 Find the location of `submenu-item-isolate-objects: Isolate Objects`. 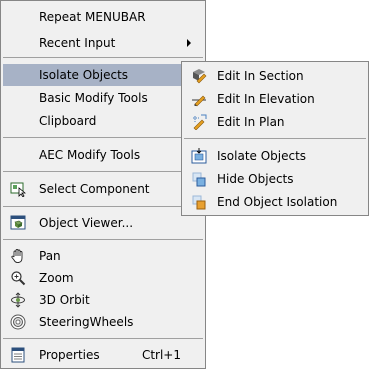

submenu-item-isolate-objects: Isolate Objects is located at coordinates (275, 156).